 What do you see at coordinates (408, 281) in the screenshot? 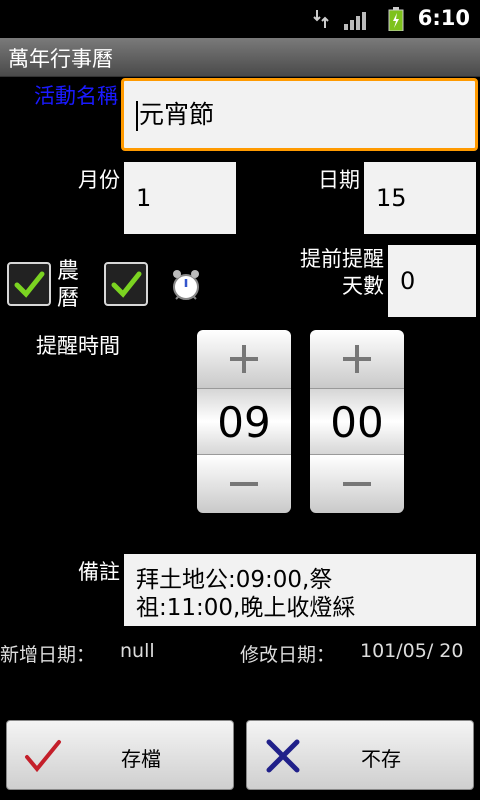
I see `advance-days-value: 0` at bounding box center [408, 281].